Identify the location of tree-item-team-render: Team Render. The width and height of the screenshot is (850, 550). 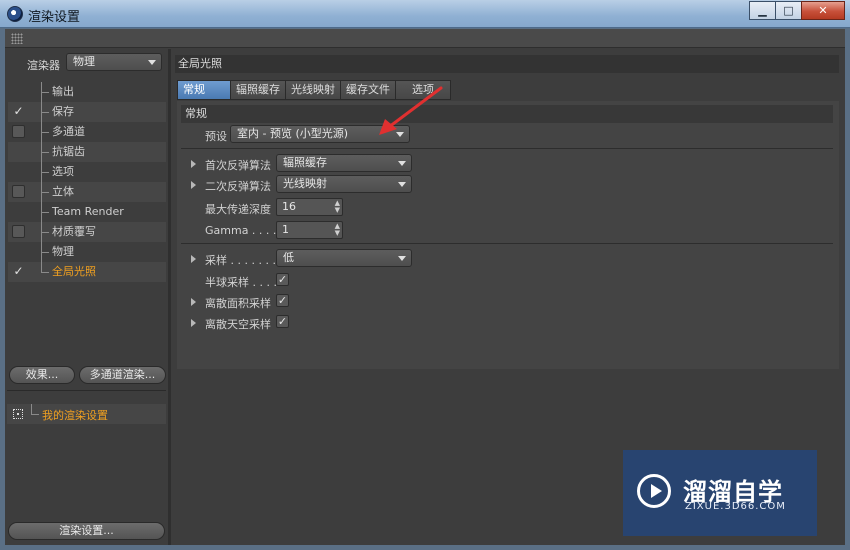
(87, 212).